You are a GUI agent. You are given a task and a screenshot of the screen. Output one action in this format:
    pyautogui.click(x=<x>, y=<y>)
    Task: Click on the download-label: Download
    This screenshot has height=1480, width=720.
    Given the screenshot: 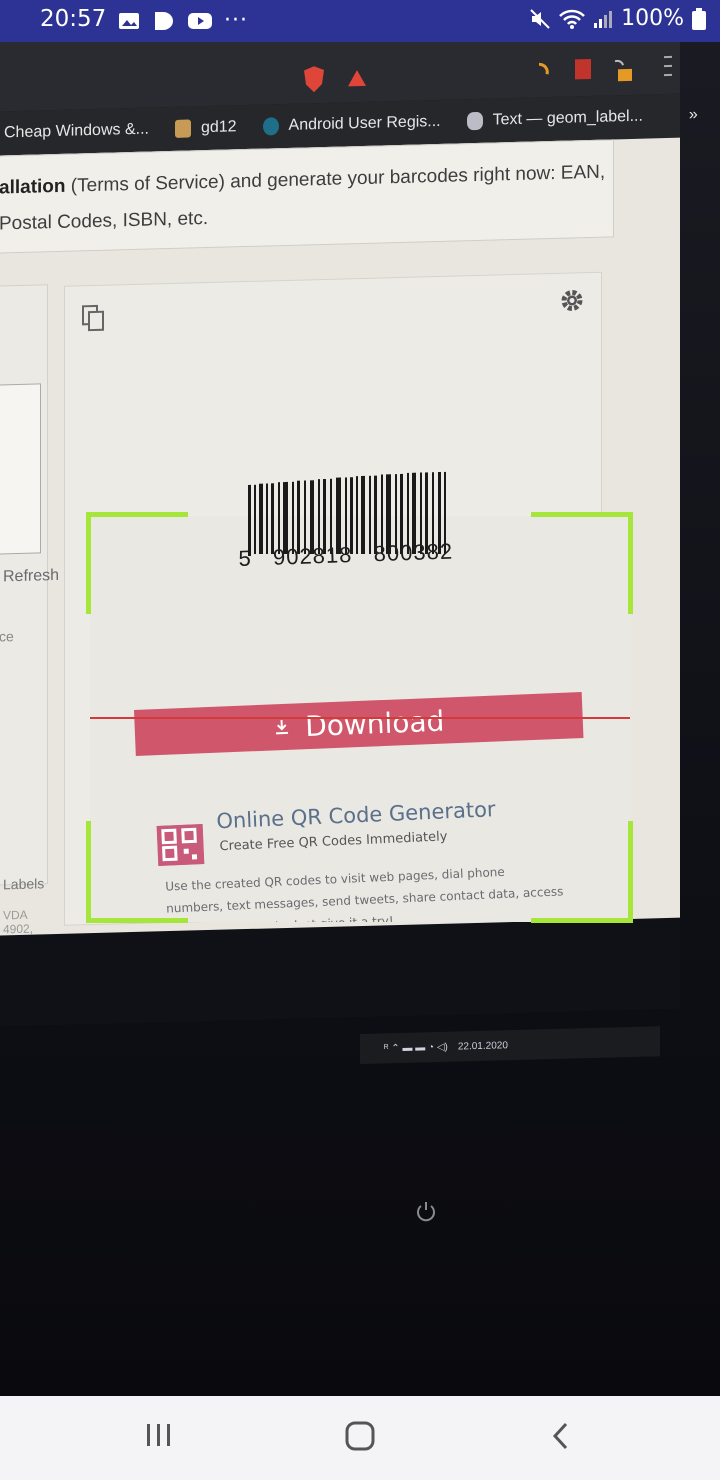 What is the action you would take?
    pyautogui.click(x=374, y=723)
    